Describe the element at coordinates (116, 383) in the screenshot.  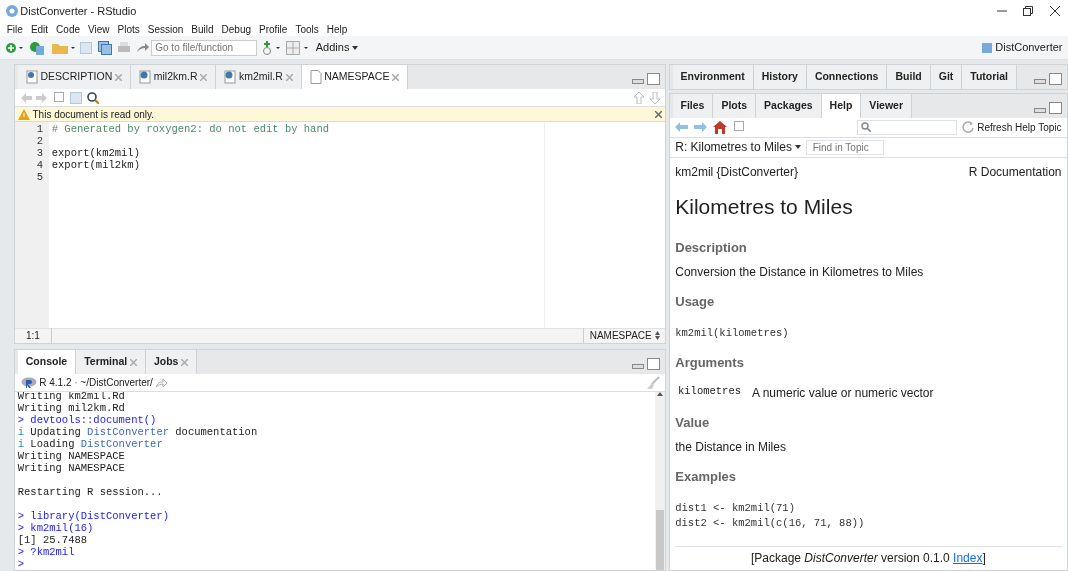
I see `working-directory: ~/DistConverter/` at that location.